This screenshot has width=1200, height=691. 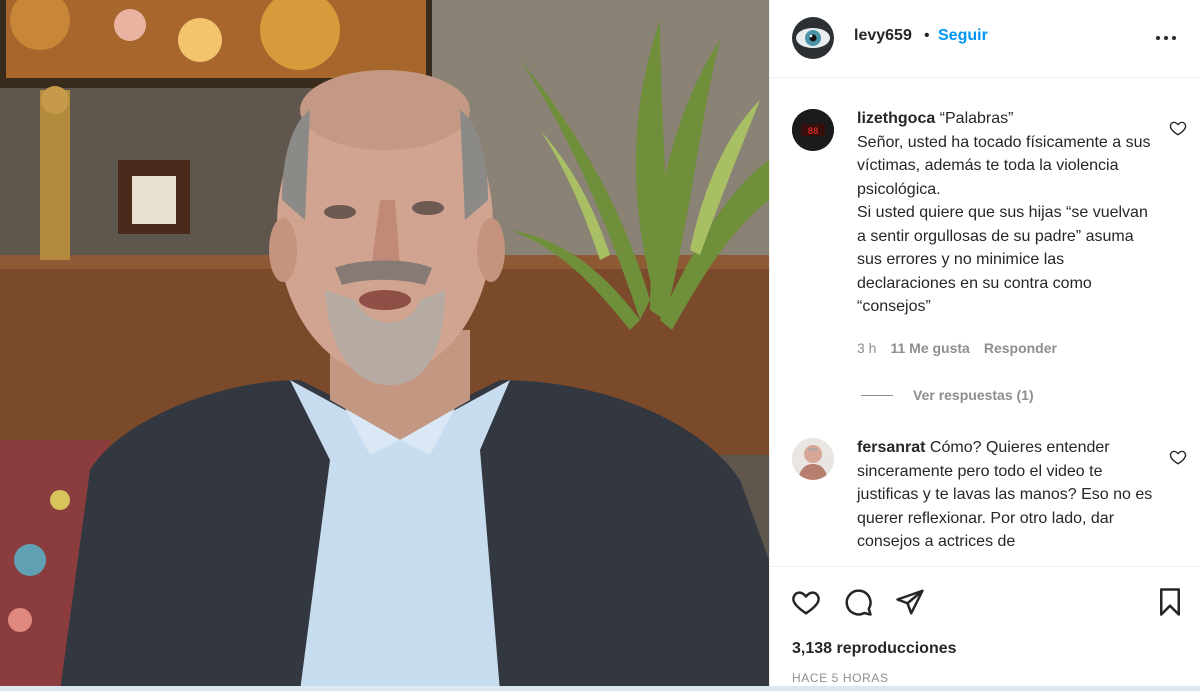 I want to click on view-replies-button: Ver respuestas (1), so click(x=947, y=395).